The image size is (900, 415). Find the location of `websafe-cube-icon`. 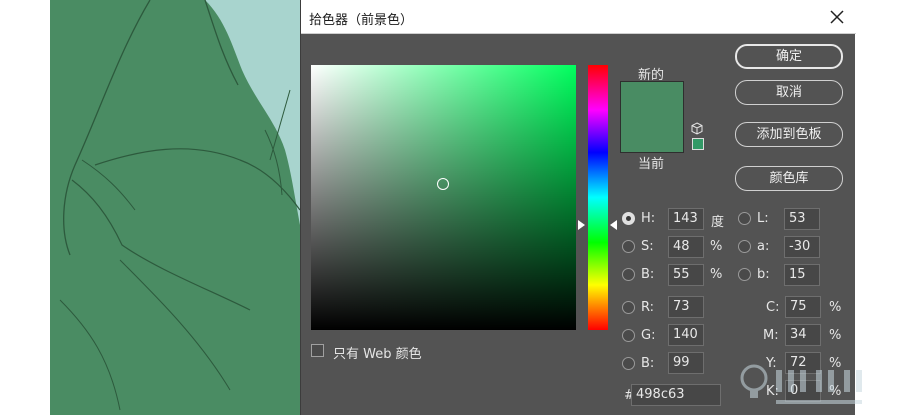

websafe-cube-icon is located at coordinates (697, 128).